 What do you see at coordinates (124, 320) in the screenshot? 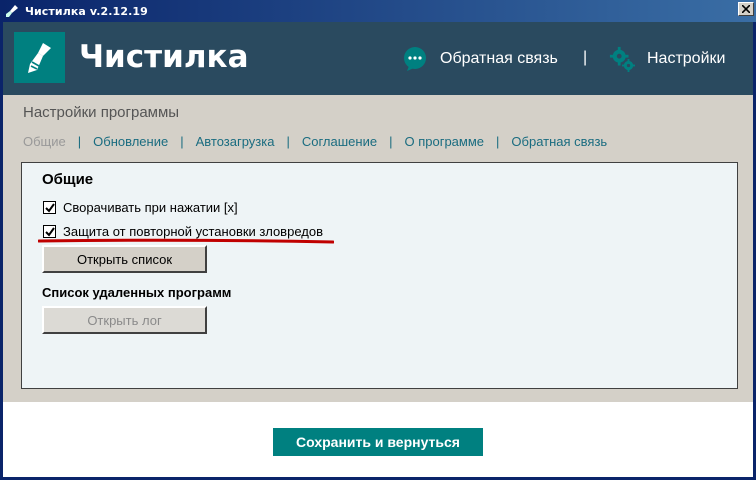
I see `open-log-button: Открыть лог` at bounding box center [124, 320].